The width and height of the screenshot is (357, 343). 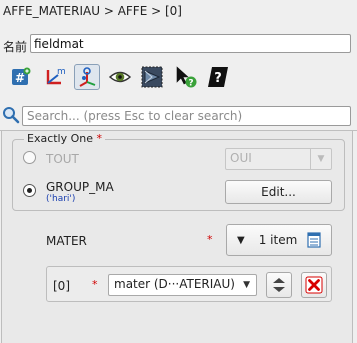 I want to click on mater-items-button: ▼ 1 item, so click(x=279, y=240).